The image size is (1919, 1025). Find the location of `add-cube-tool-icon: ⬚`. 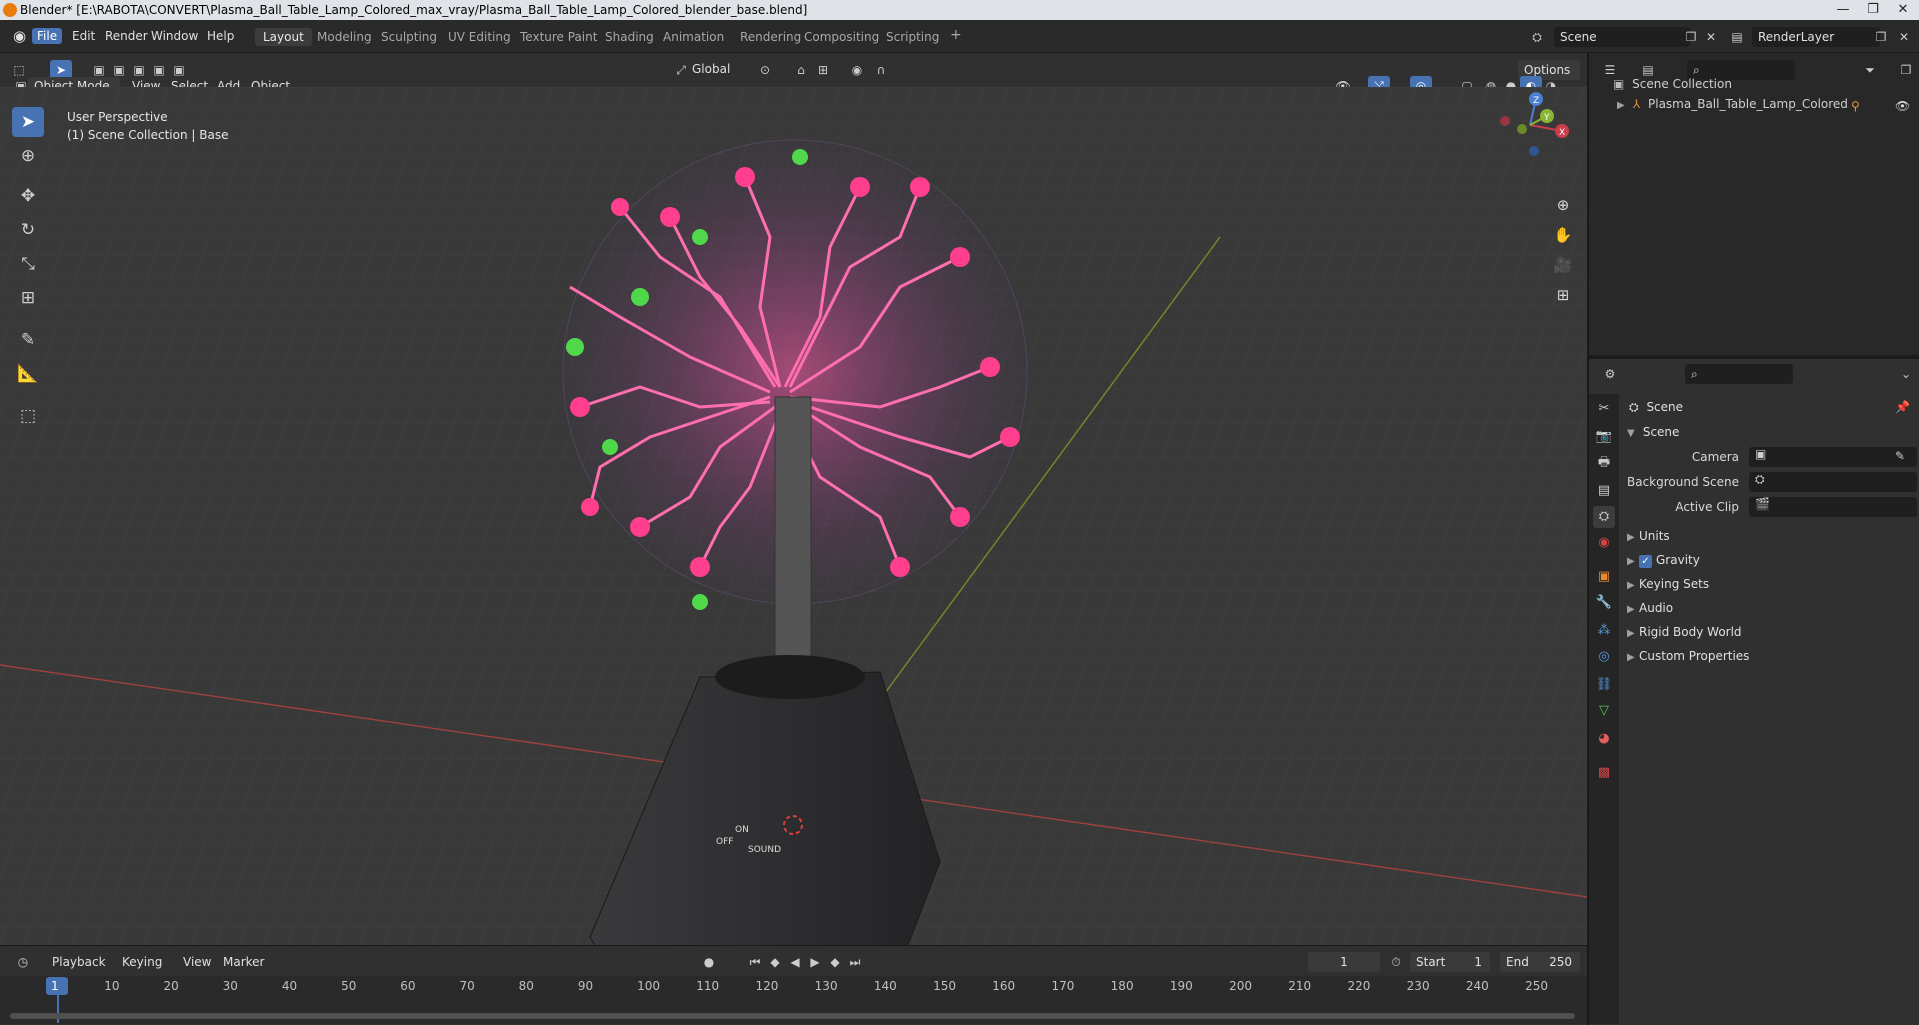

add-cube-tool-icon: ⬚ is located at coordinates (28, 416).